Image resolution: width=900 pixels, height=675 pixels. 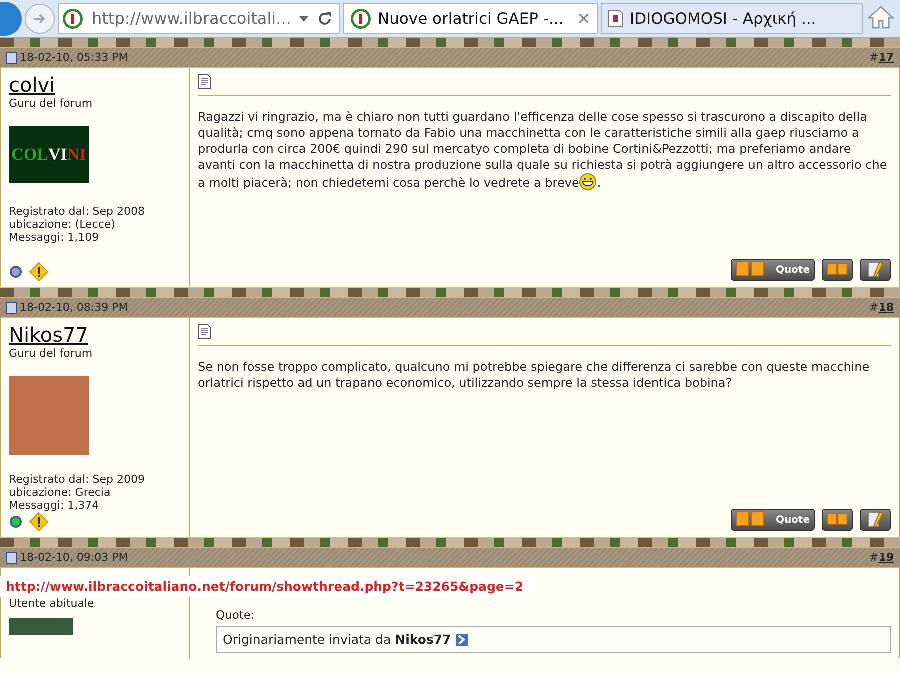 What do you see at coordinates (304, 19) in the screenshot?
I see `dropdown-icon` at bounding box center [304, 19].